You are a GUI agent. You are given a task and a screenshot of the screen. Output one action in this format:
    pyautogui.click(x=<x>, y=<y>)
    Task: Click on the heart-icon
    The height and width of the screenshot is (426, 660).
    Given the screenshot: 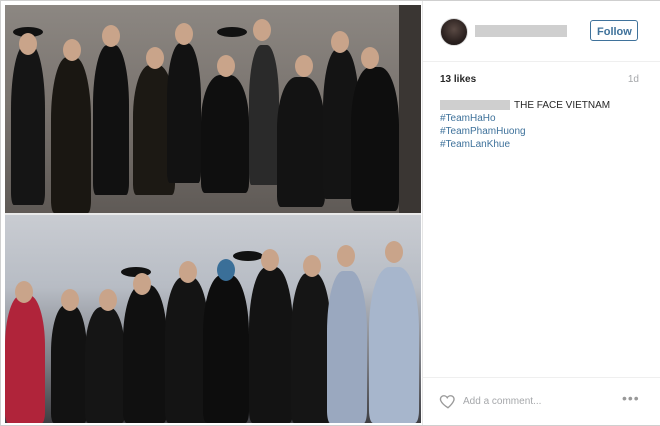 What is the action you would take?
    pyautogui.click(x=448, y=401)
    